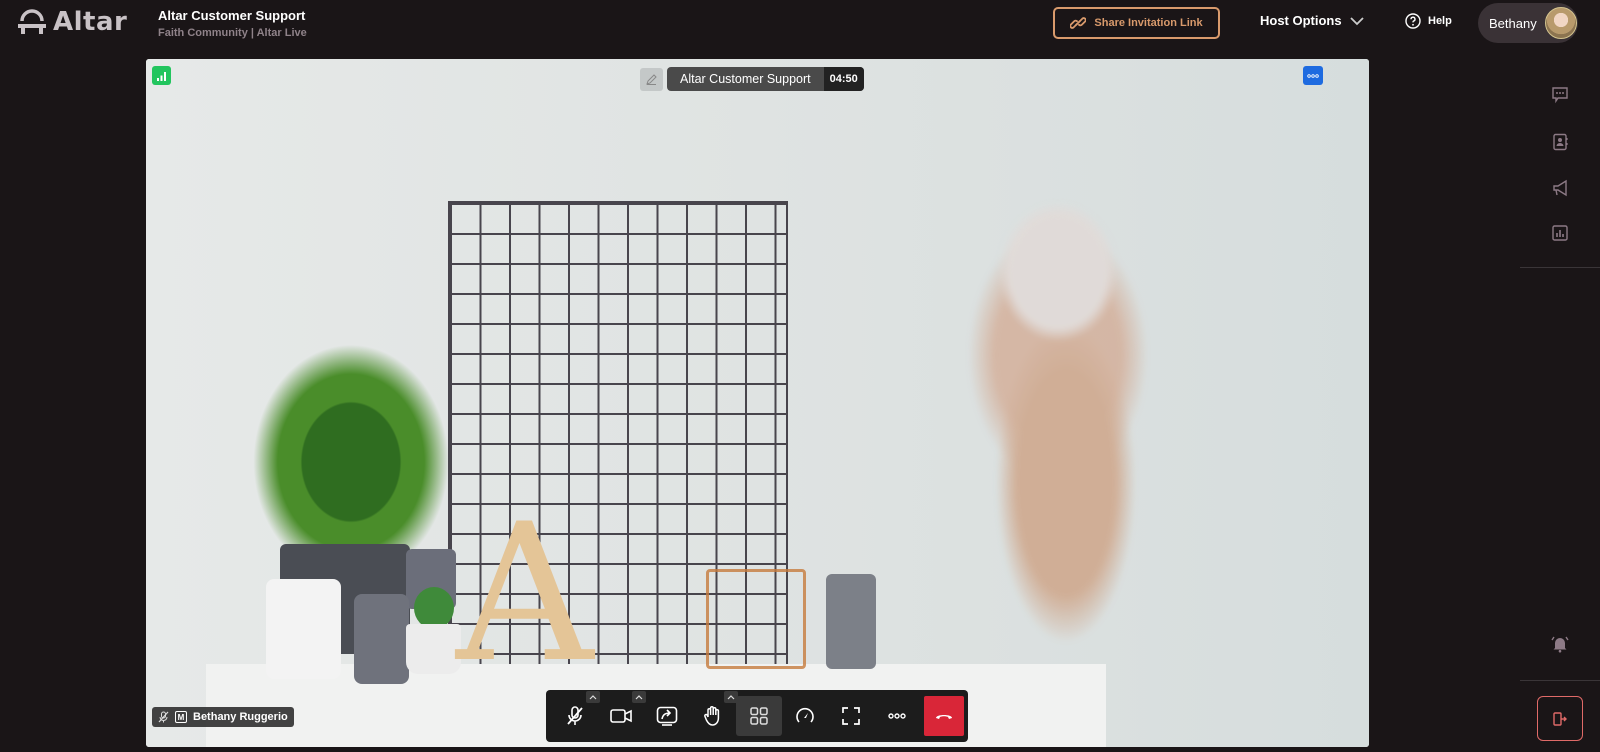 The image size is (1600, 752). Describe the element at coordinates (181, 717) in the screenshot. I see `moderator-badge: M` at that location.